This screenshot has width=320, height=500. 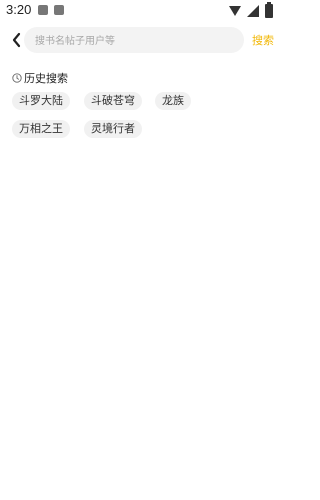 What do you see at coordinates (43, 10) in the screenshot?
I see `image-notification-icon` at bounding box center [43, 10].